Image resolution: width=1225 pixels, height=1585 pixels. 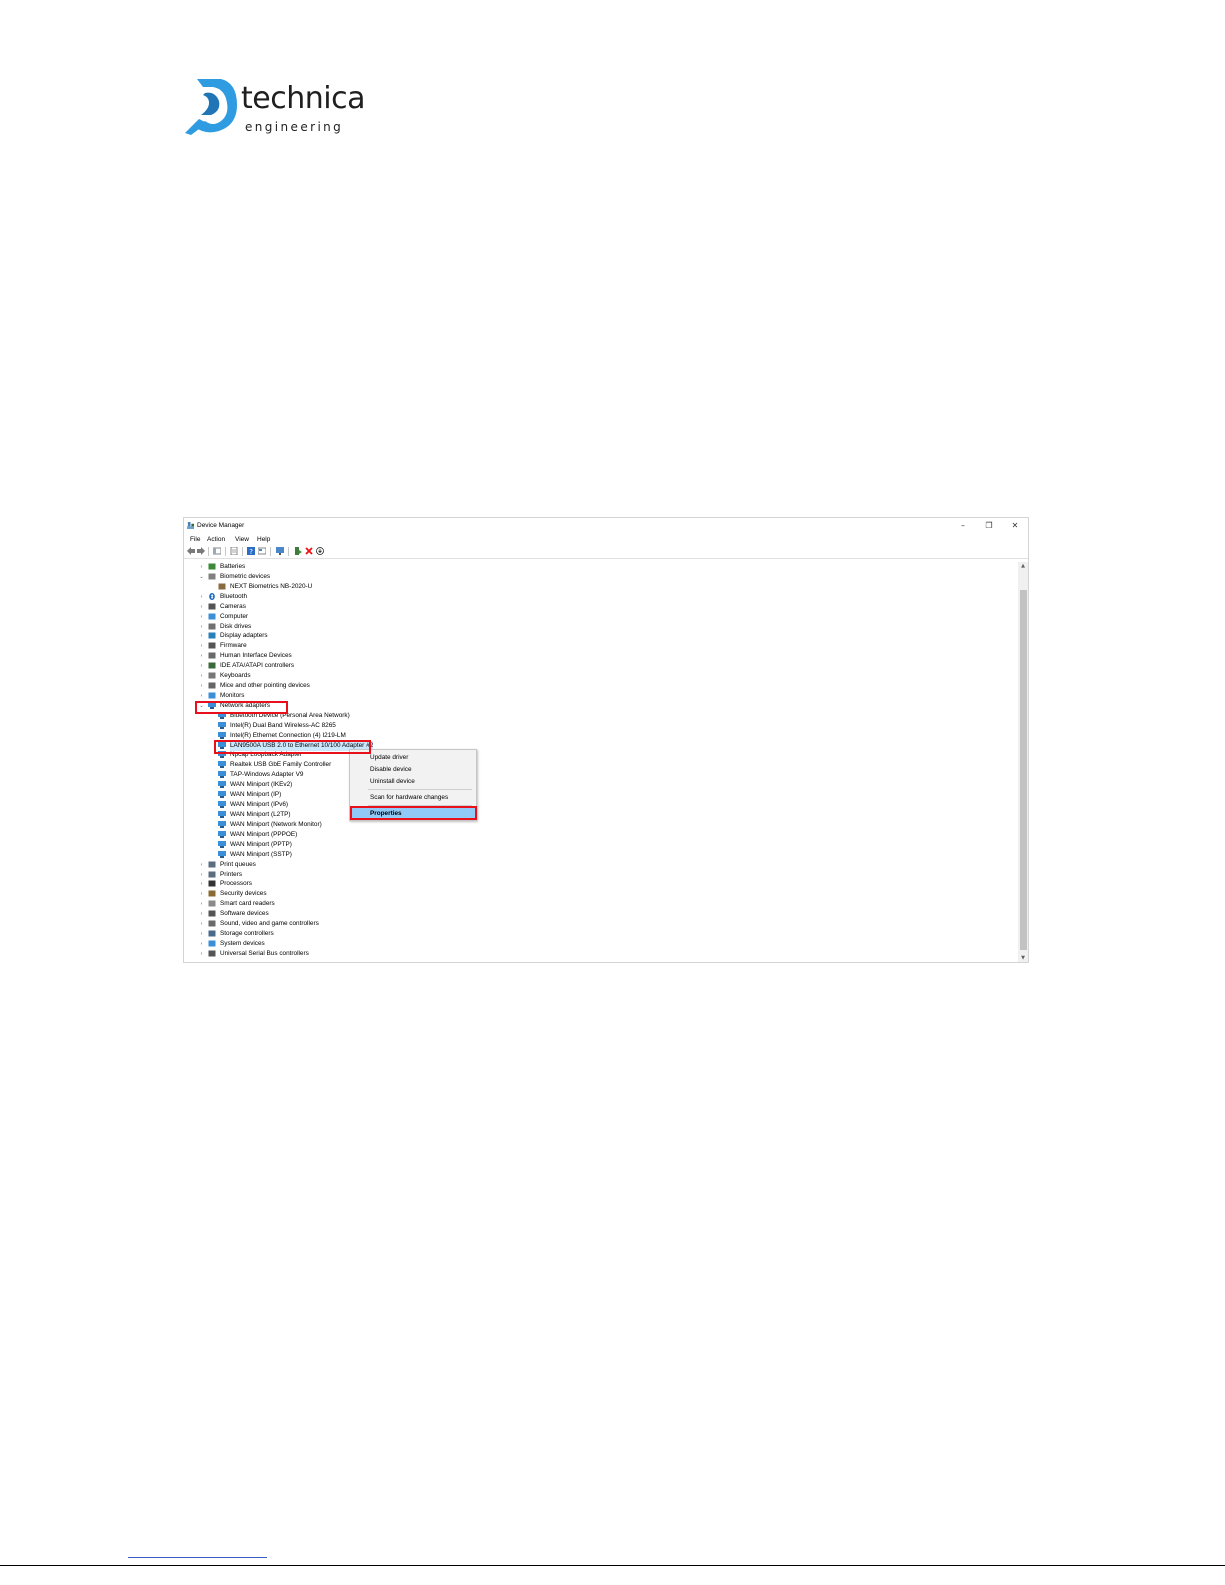 What do you see at coordinates (259, 805) in the screenshot?
I see `tree-item-label: WAN Miniport (IPv6)` at bounding box center [259, 805].